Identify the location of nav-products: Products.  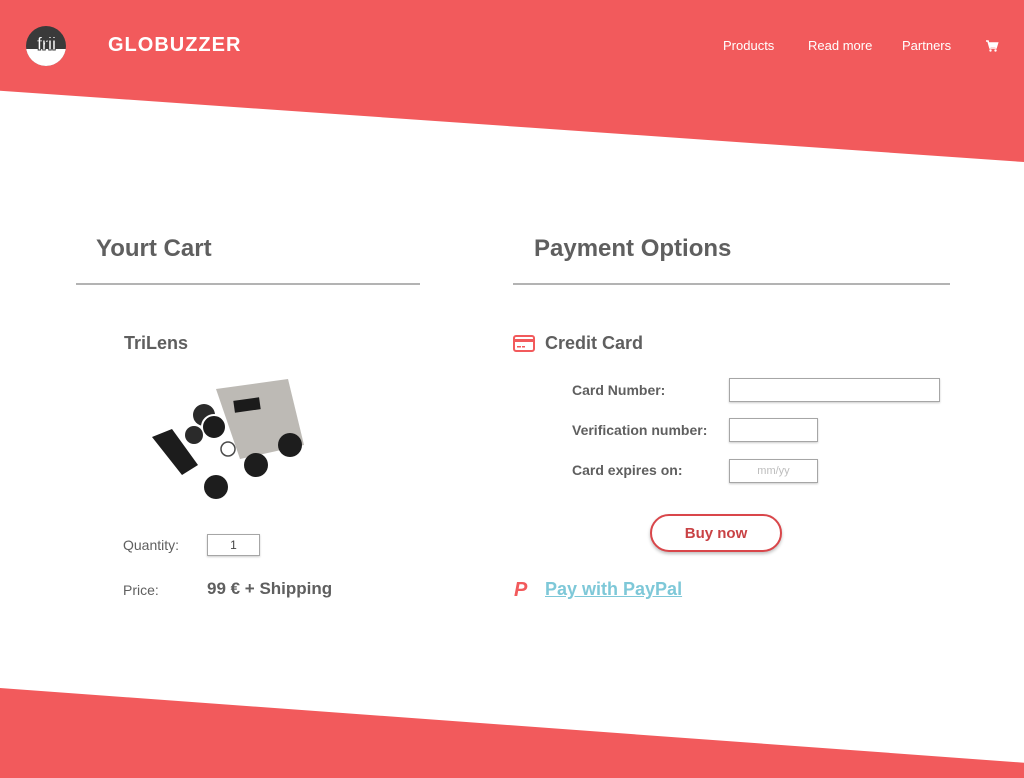
(748, 45).